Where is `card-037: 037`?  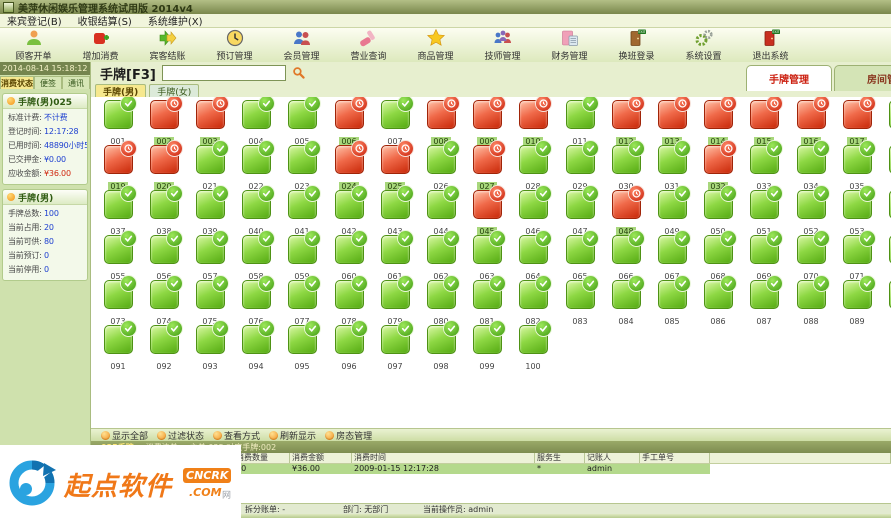
card-037: 037 is located at coordinates (118, 212).